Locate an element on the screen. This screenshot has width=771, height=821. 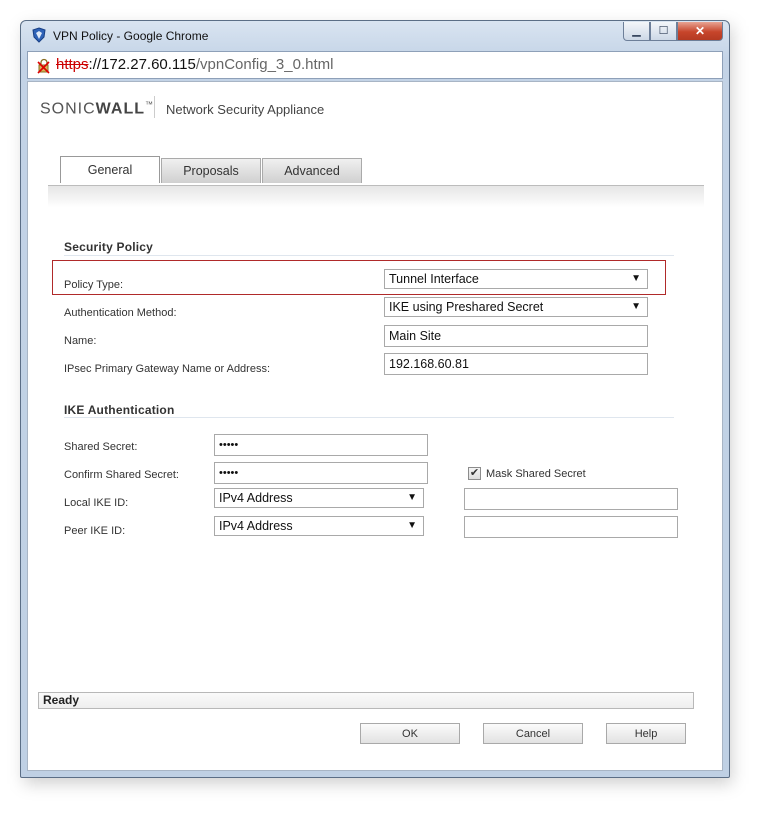
close-button: ✕ is located at coordinates (700, 31).